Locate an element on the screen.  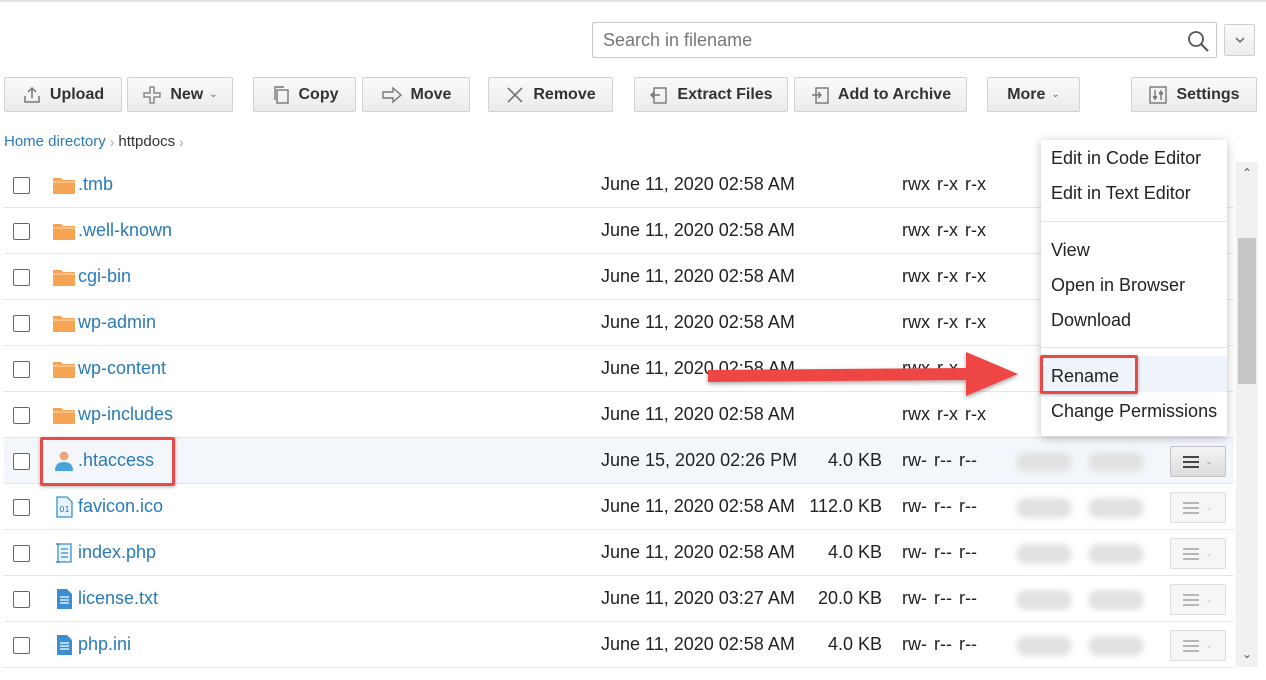
file-name-link: .well-known is located at coordinates (125, 230).